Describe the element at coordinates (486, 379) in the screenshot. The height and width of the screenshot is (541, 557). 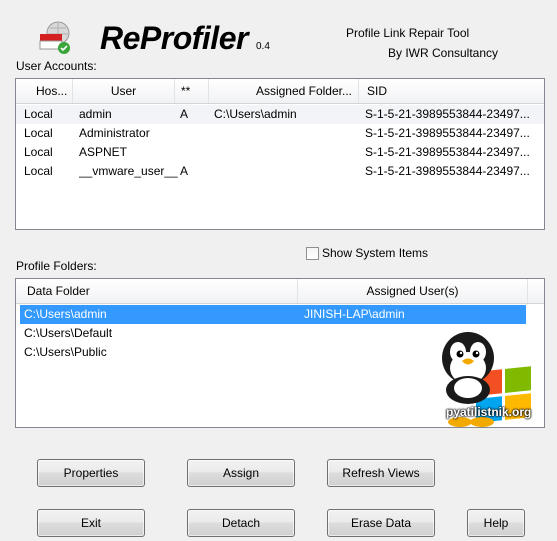
I see `penguin-logo-icon` at that location.